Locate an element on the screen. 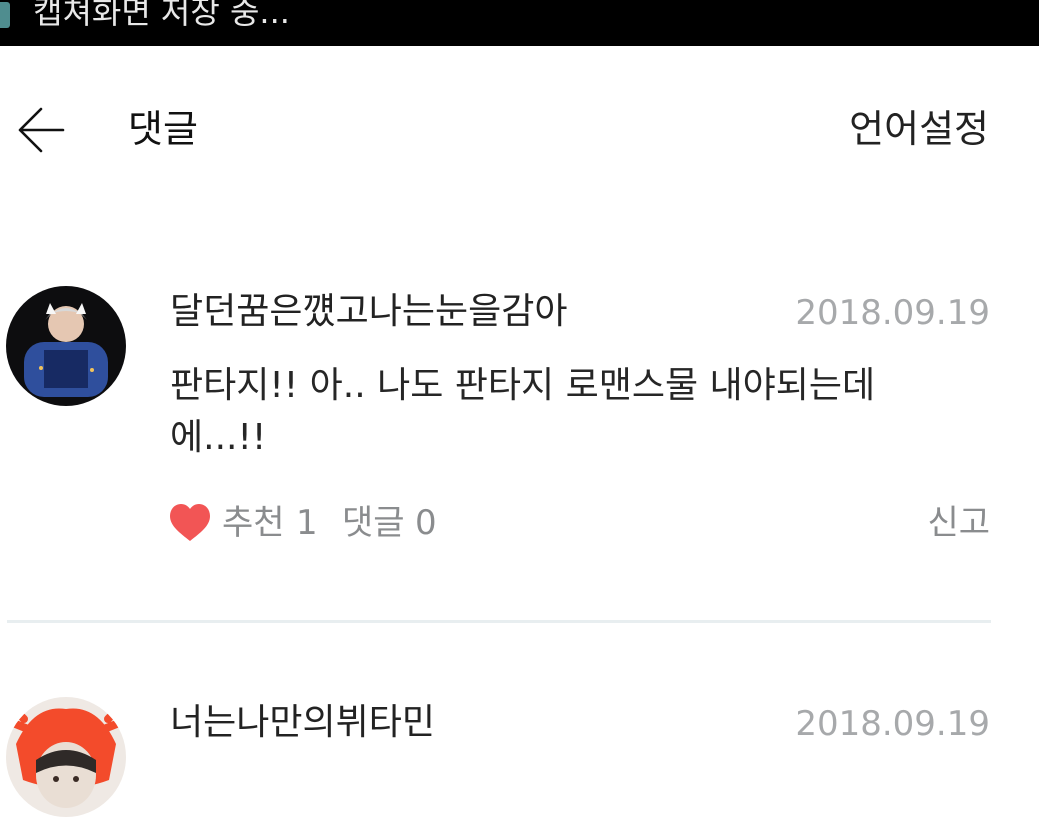  comment-author: 달던꿈은꺴고나는눈을감아 is located at coordinates (368, 312).